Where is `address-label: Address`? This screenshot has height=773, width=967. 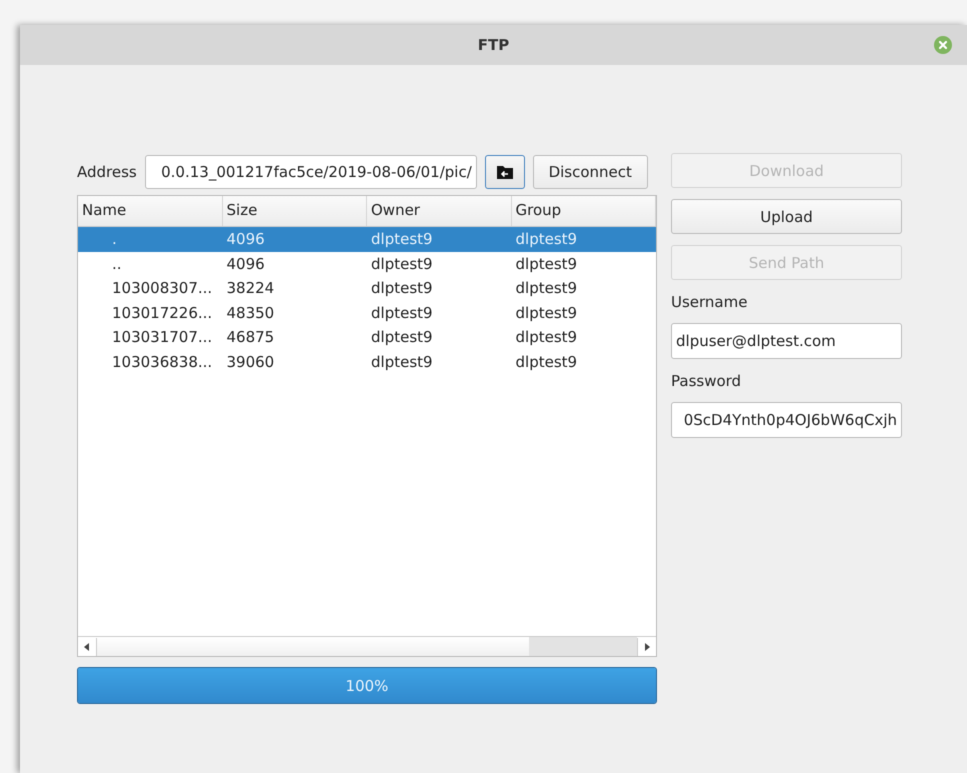 address-label: Address is located at coordinates (107, 172).